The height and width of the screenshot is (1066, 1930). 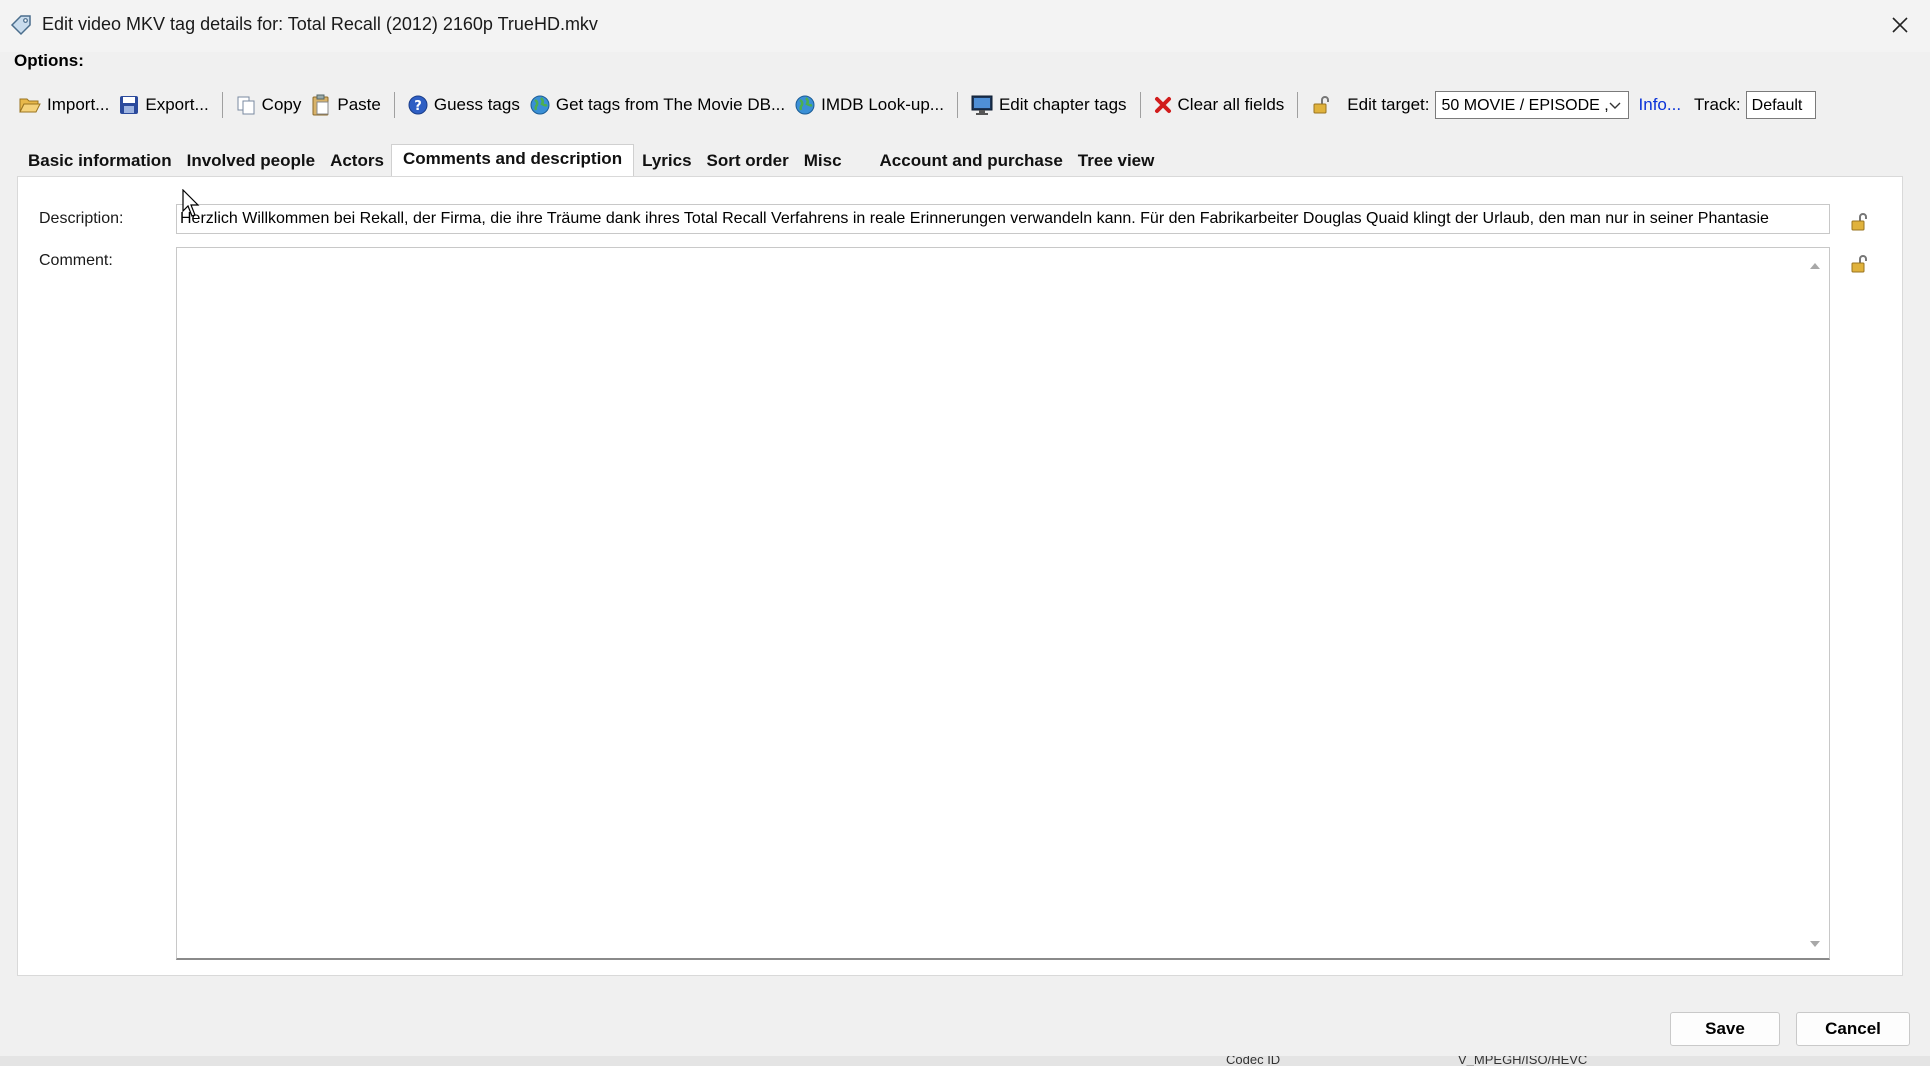 What do you see at coordinates (1062, 104) in the screenshot?
I see `chapter-tags-label: Edit chapter tags` at bounding box center [1062, 104].